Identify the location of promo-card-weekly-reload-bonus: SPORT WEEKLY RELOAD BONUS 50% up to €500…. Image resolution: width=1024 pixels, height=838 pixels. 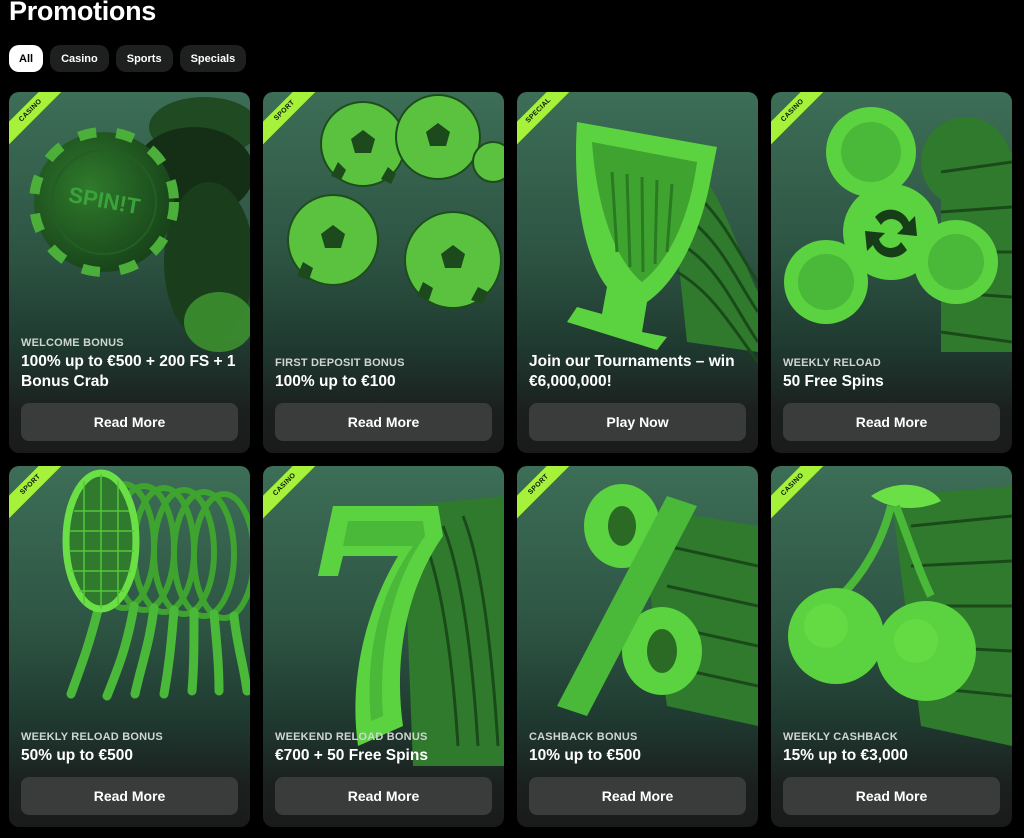
(129, 646).